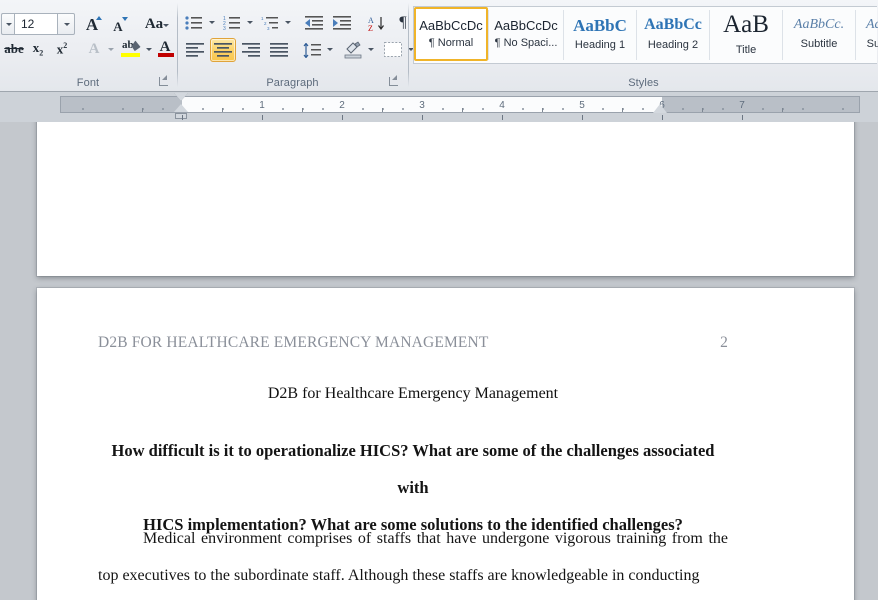  I want to click on sort-icon: A Z, so click(376, 24).